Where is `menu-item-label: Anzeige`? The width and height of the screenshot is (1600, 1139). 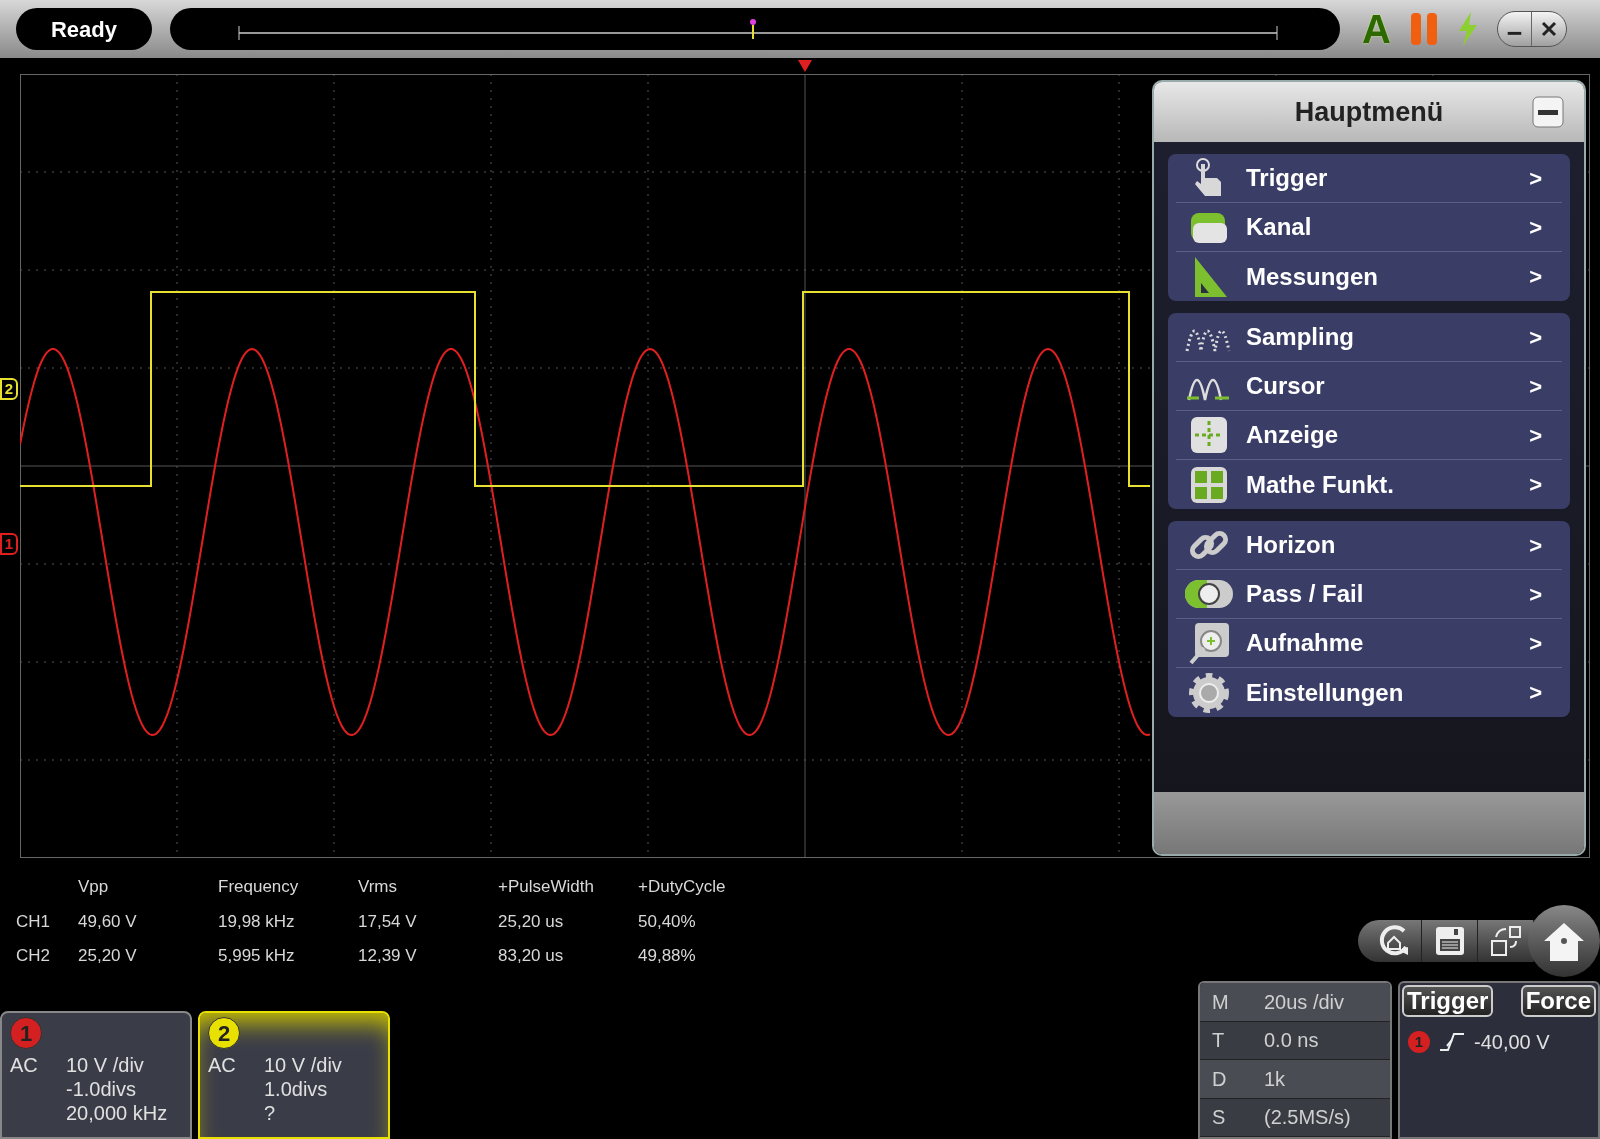
menu-item-label: Anzeige is located at coordinates (1292, 435).